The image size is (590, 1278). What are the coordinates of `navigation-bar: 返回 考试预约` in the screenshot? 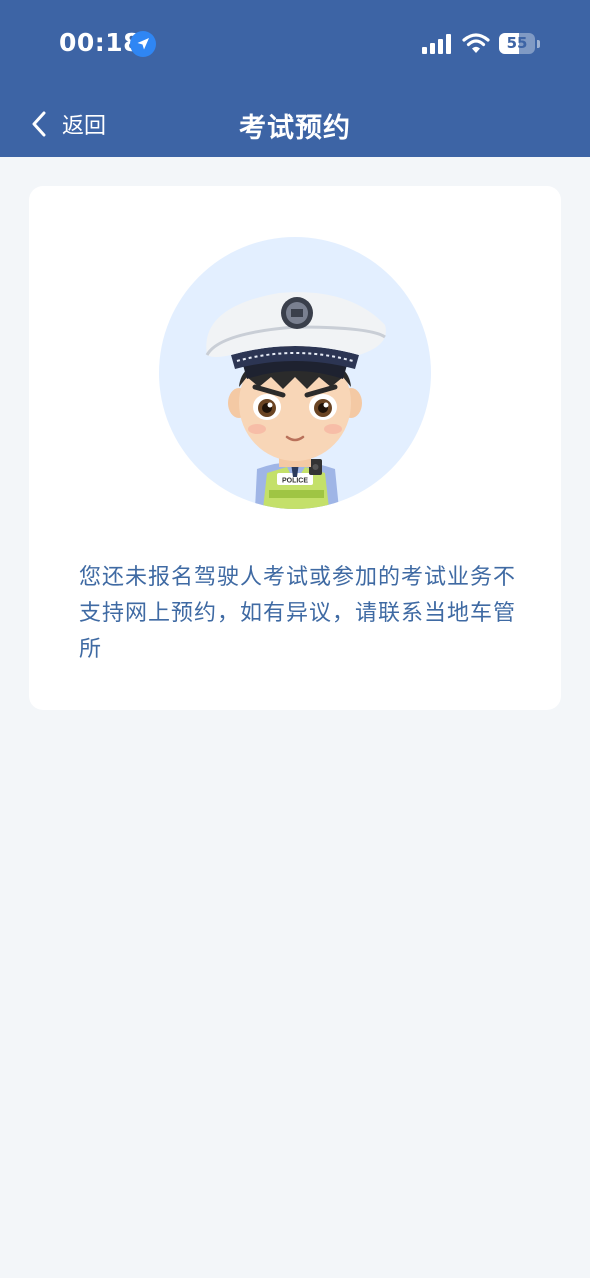 It's located at (295, 123).